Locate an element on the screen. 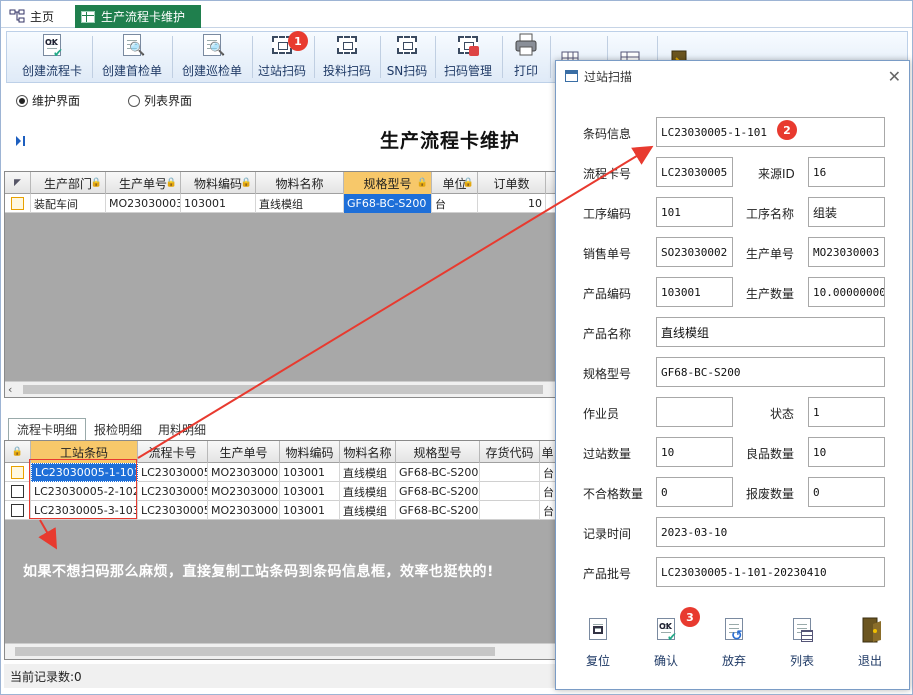 The height and width of the screenshot is (695, 913). proc-name-input: 组装 is located at coordinates (846, 212).